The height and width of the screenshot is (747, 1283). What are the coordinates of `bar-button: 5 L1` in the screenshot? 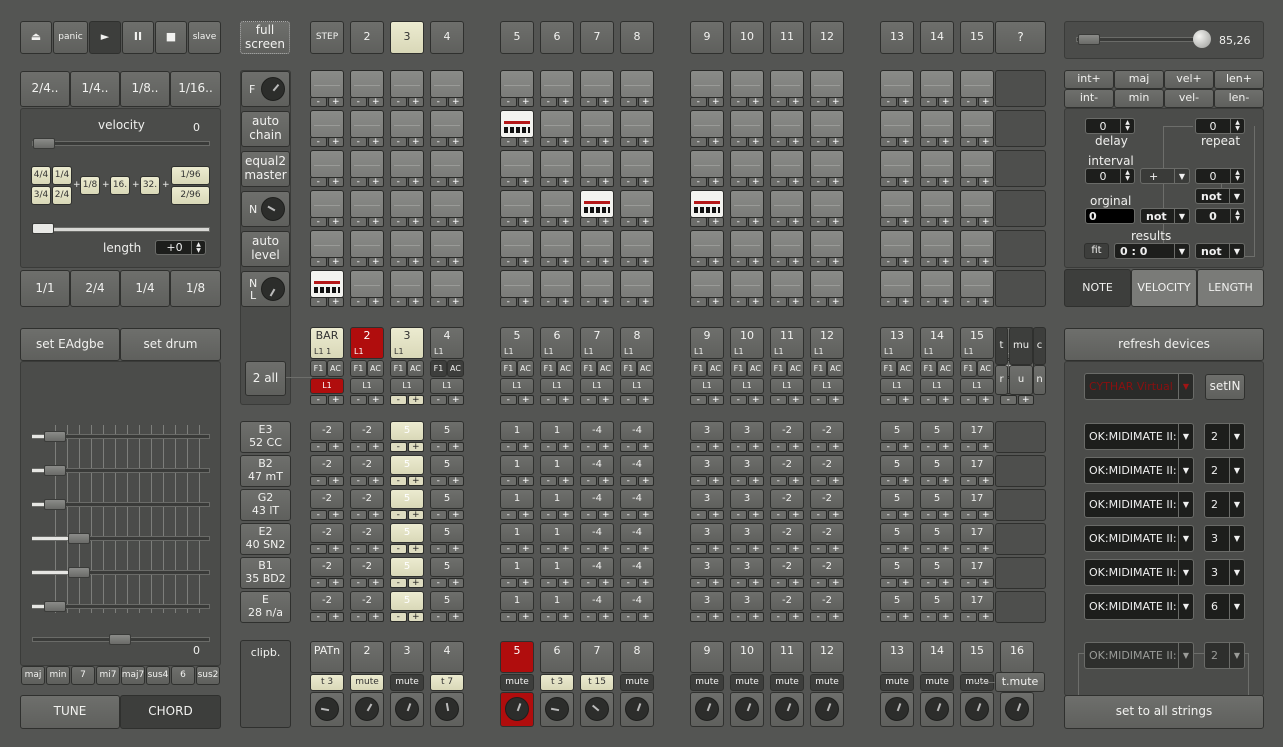 It's located at (517, 343).